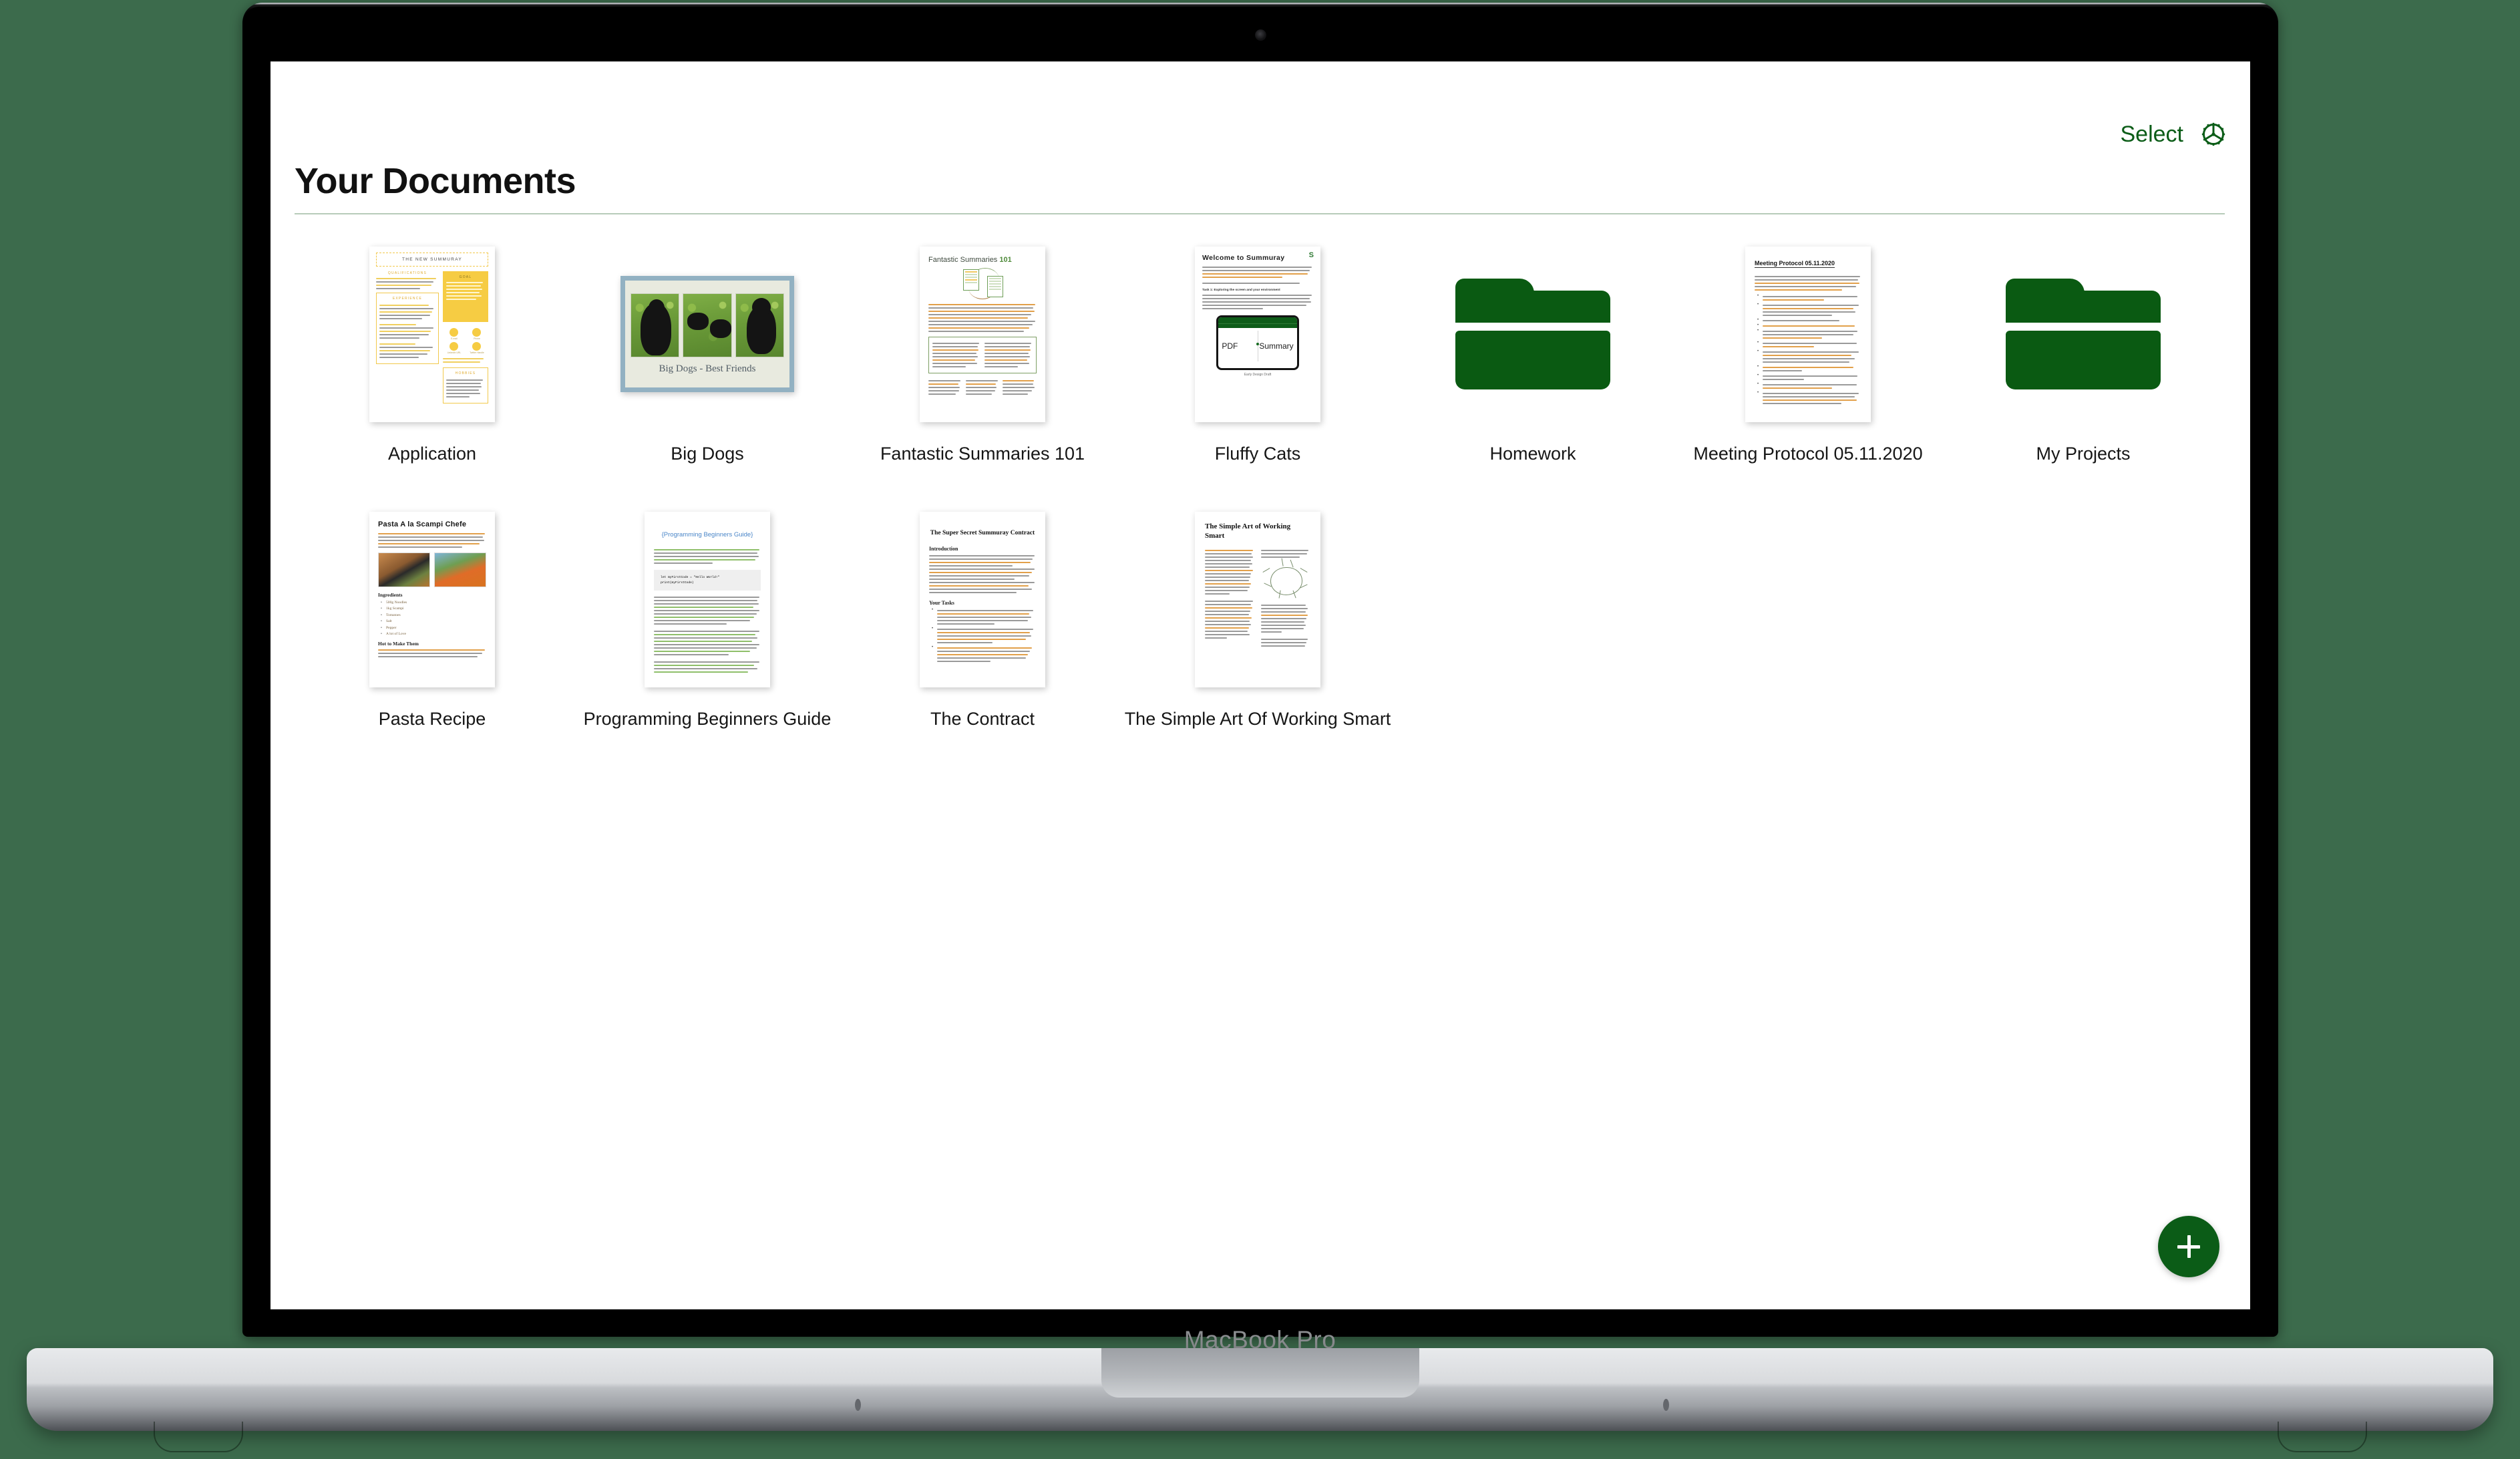 This screenshot has width=2520, height=1459. I want to click on guide-title: {Programming Beginners Guide}, so click(707, 534).